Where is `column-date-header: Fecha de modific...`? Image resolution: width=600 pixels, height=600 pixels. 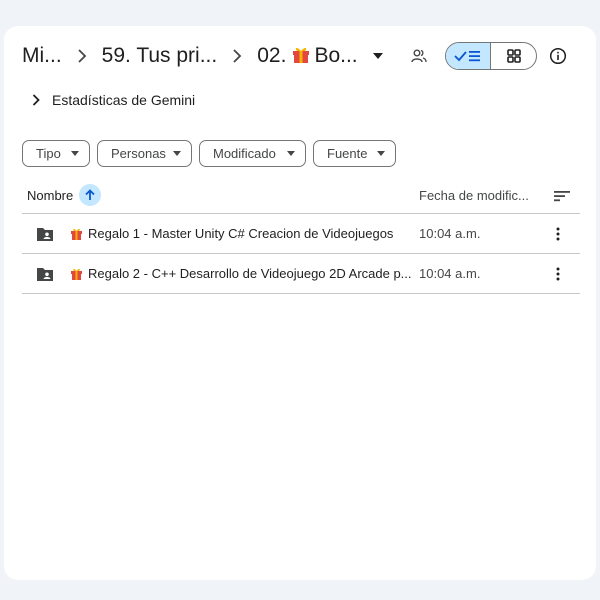 column-date-header: Fecha de modific... is located at coordinates (474, 195).